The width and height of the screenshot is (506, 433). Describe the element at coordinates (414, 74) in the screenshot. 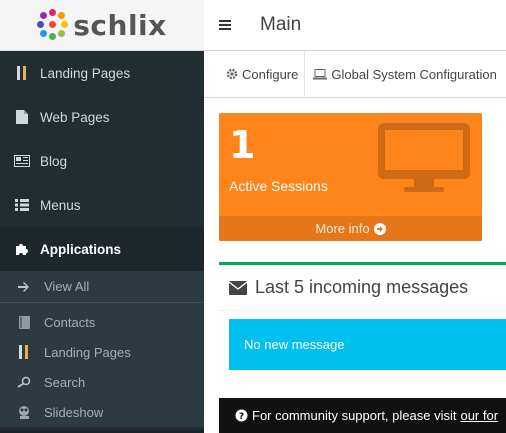

I see `global-config-label: Global System Configuration` at that location.